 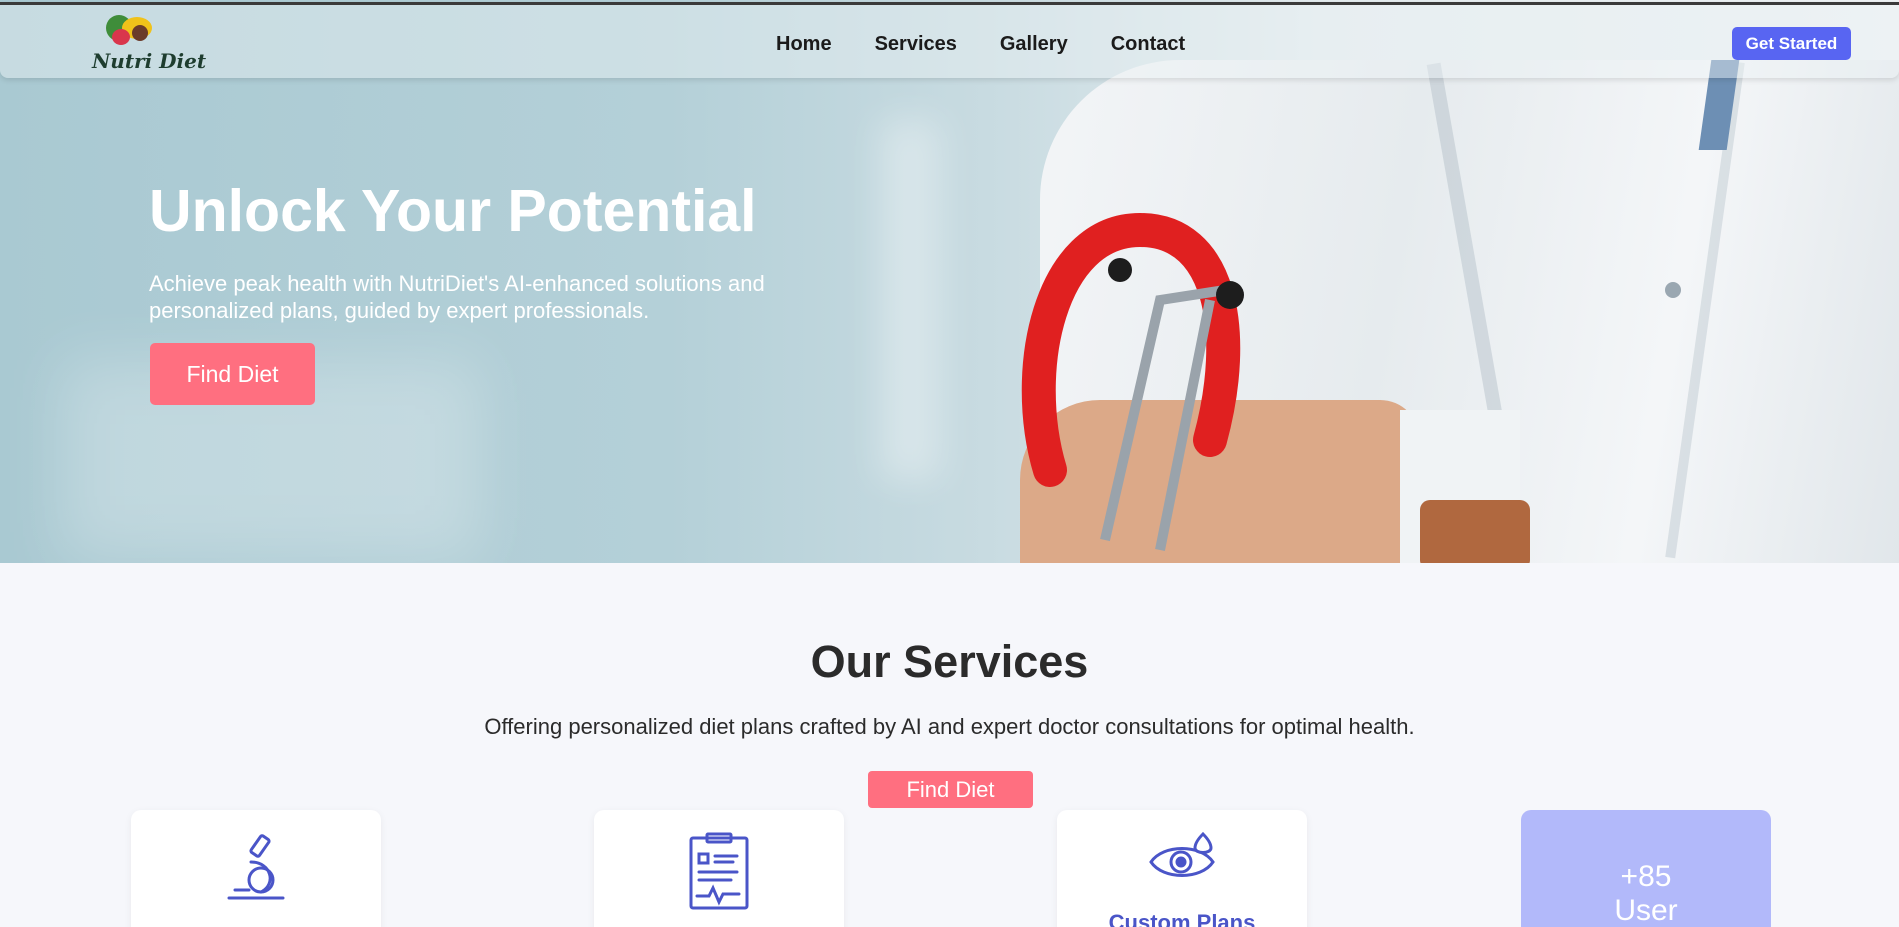 What do you see at coordinates (149, 61) in the screenshot?
I see `brand-name: Nutri Diet` at bounding box center [149, 61].